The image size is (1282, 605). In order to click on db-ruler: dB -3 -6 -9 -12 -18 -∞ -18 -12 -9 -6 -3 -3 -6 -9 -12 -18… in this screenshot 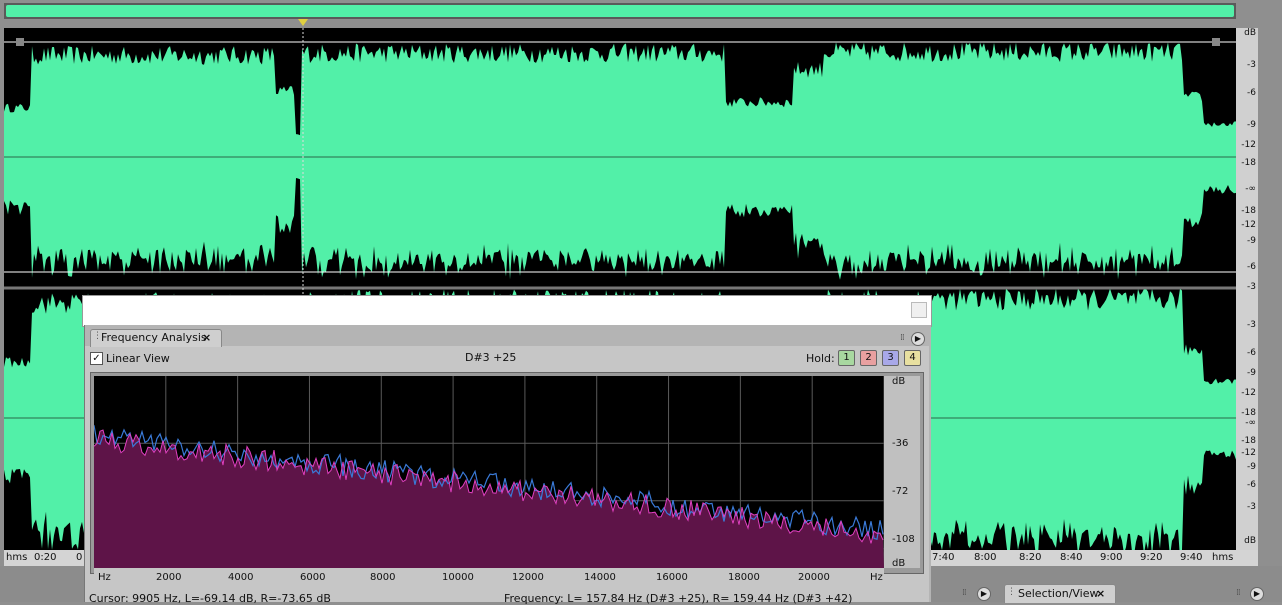, I will do `click(1247, 289)`.